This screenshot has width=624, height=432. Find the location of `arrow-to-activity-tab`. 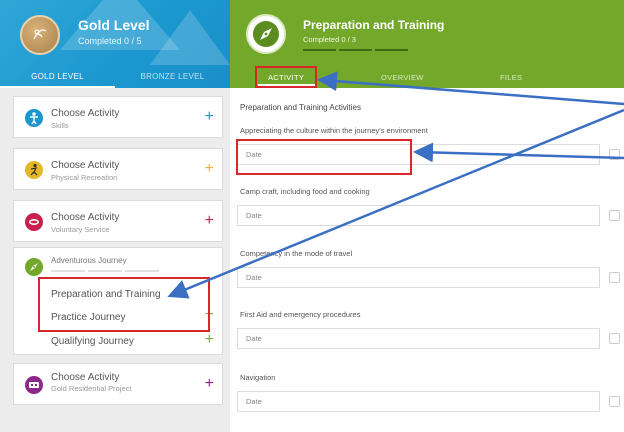

arrow-to-activity-tab is located at coordinates (470, 88).